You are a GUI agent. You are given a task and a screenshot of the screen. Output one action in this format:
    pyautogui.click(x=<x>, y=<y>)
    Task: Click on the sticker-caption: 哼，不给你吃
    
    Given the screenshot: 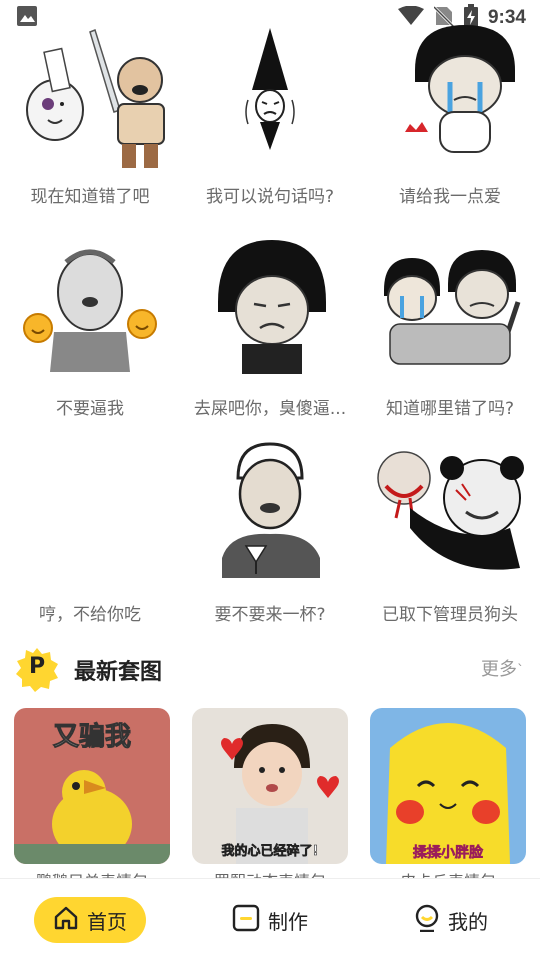 What is the action you would take?
    pyautogui.click(x=90, y=615)
    